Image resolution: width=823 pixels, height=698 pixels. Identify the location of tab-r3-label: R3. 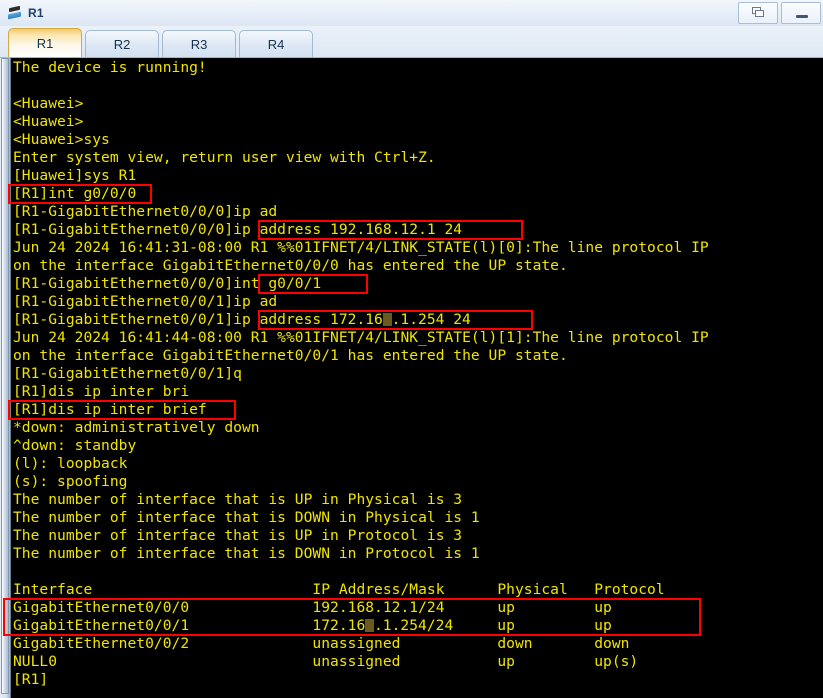
(199, 44).